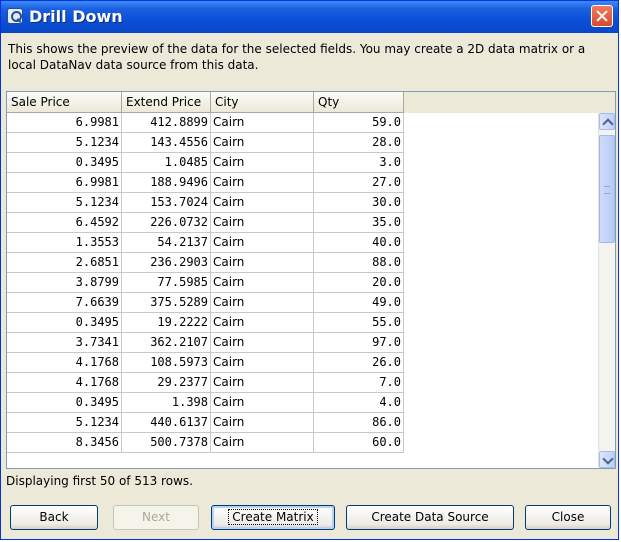 The height and width of the screenshot is (542, 621). Describe the element at coordinates (205, 283) in the screenshot. I see `table-row: 3.8799 77.5985 Cairn 20.0` at that location.